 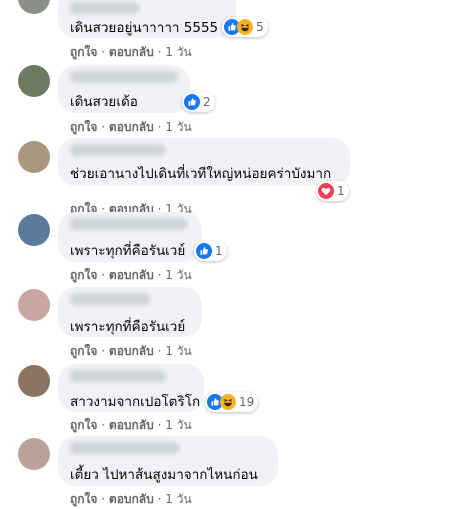 I want to click on reaction-summary: 2, so click(x=198, y=102).